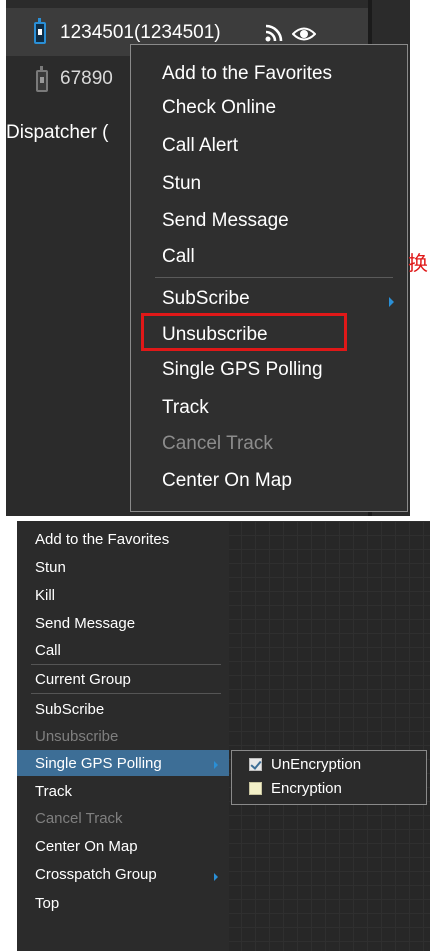 This screenshot has width=430, height=951. Describe the element at coordinates (219, 108) in the screenshot. I see `menu-item-check-online: Check Online` at that location.